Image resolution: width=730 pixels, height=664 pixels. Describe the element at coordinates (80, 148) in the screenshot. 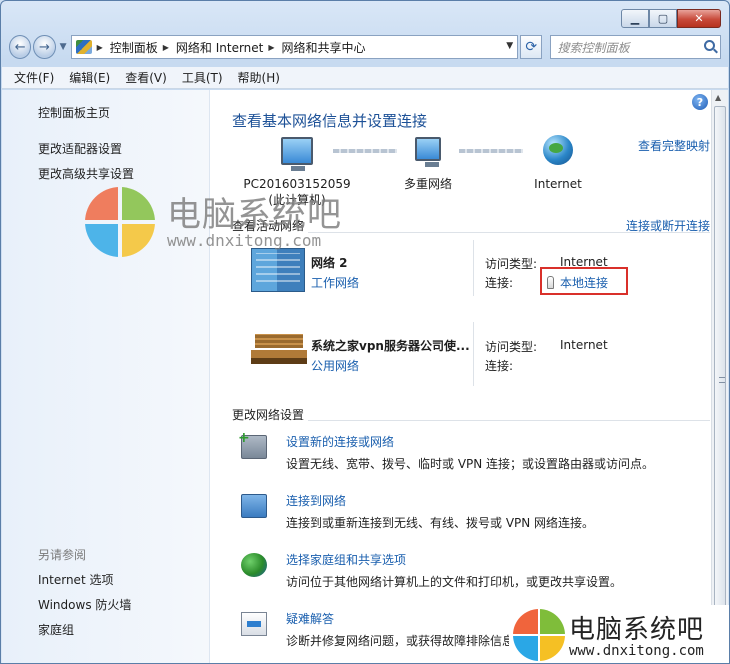

I see `sidebar-item-adapter-settings: 更改适配器设置` at that location.